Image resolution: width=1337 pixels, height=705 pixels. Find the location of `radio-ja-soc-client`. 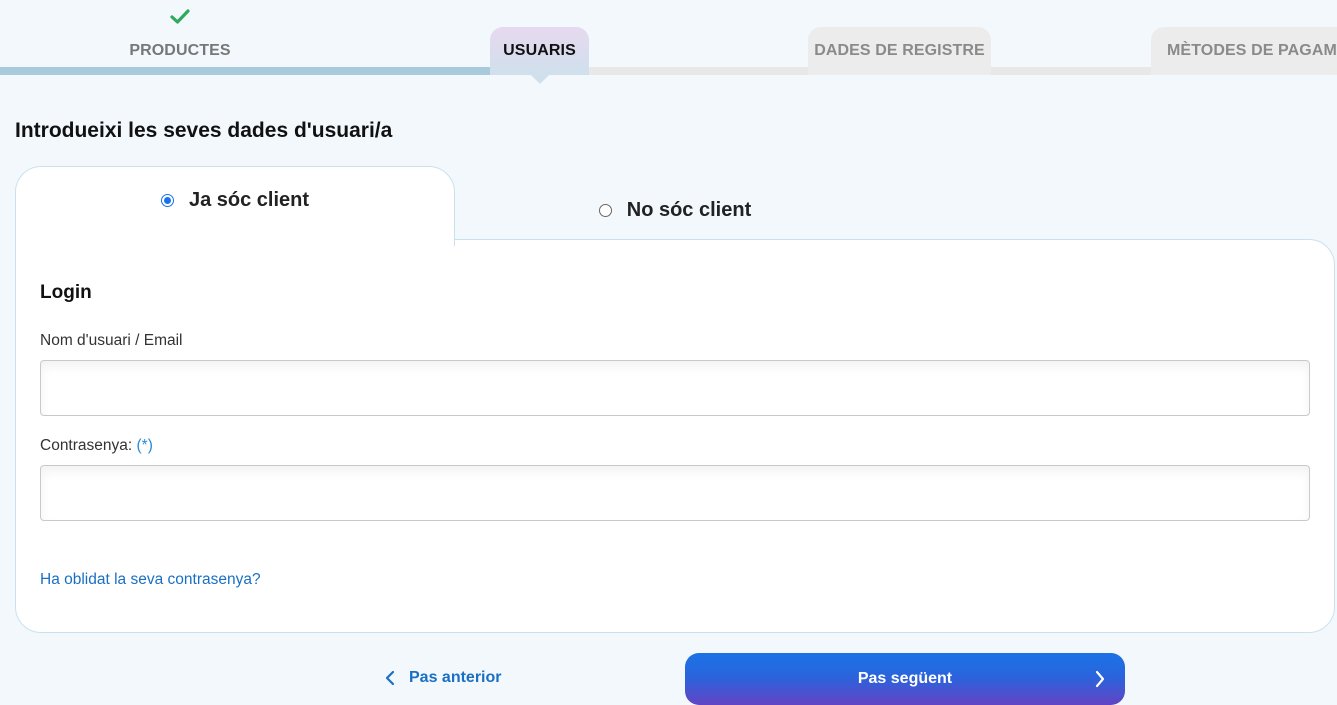

radio-ja-soc-client is located at coordinates (167, 200).